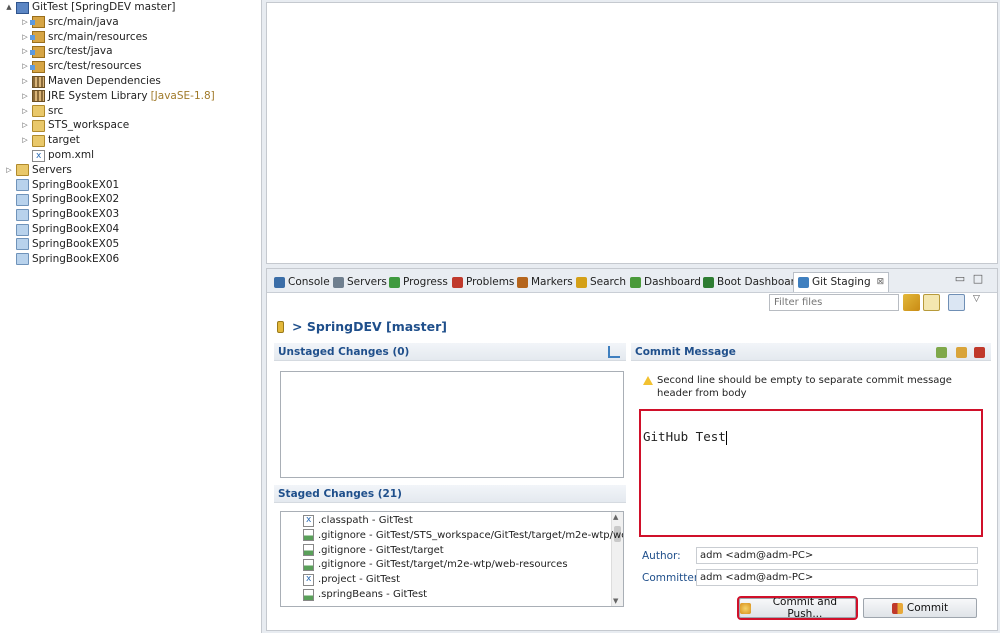 Image resolution: width=1000 pixels, height=633 pixels. Describe the element at coordinates (373, 550) in the screenshot. I see `staged-file-row: .gitignore - GitTest/target` at that location.